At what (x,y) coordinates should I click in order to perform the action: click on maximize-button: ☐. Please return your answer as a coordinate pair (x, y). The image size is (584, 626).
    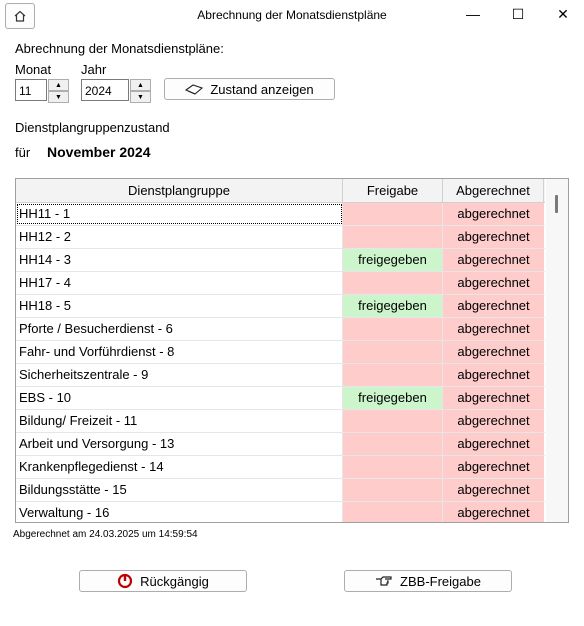
    Looking at the image, I should click on (518, 14).